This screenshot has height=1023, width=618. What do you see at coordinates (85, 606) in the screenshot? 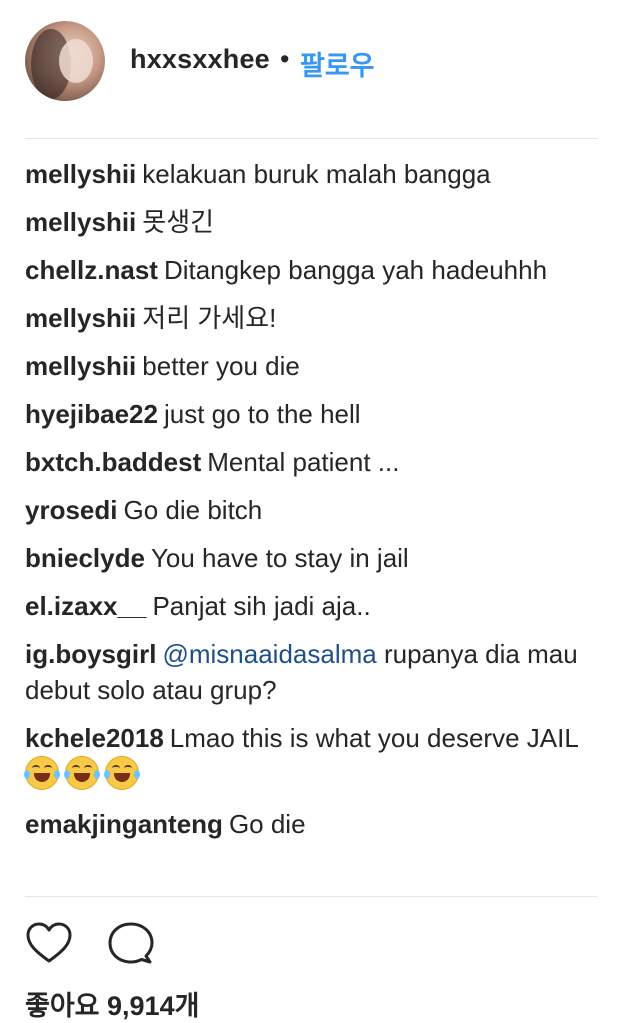
I see `comment-username: el.izaxx__` at bounding box center [85, 606].